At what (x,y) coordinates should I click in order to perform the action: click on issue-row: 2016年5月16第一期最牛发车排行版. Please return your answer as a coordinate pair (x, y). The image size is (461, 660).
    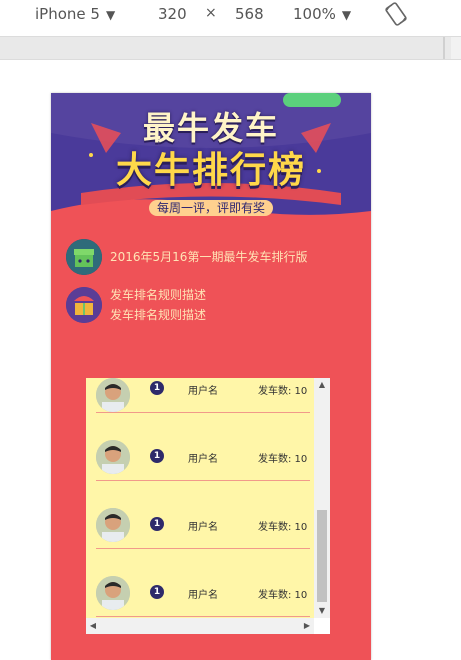
    Looking at the image, I should click on (186, 257).